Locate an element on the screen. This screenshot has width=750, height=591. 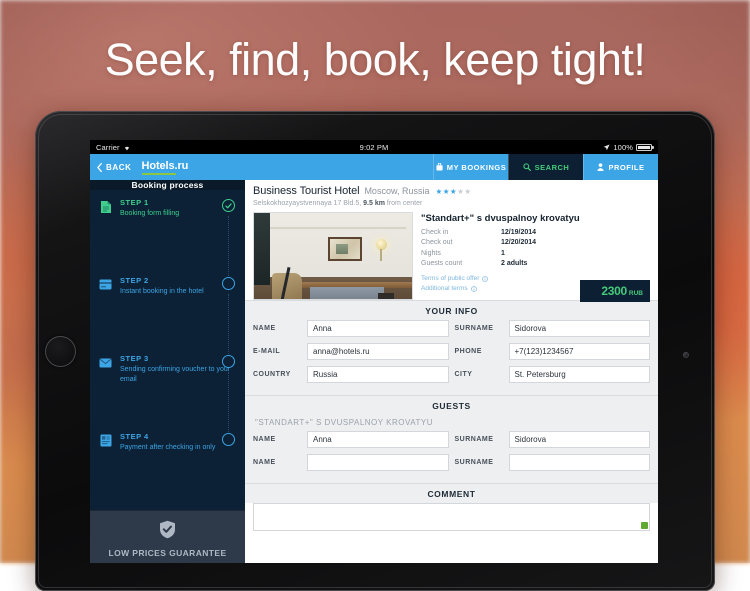
term-label: Additional terms is located at coordinates (444, 288).